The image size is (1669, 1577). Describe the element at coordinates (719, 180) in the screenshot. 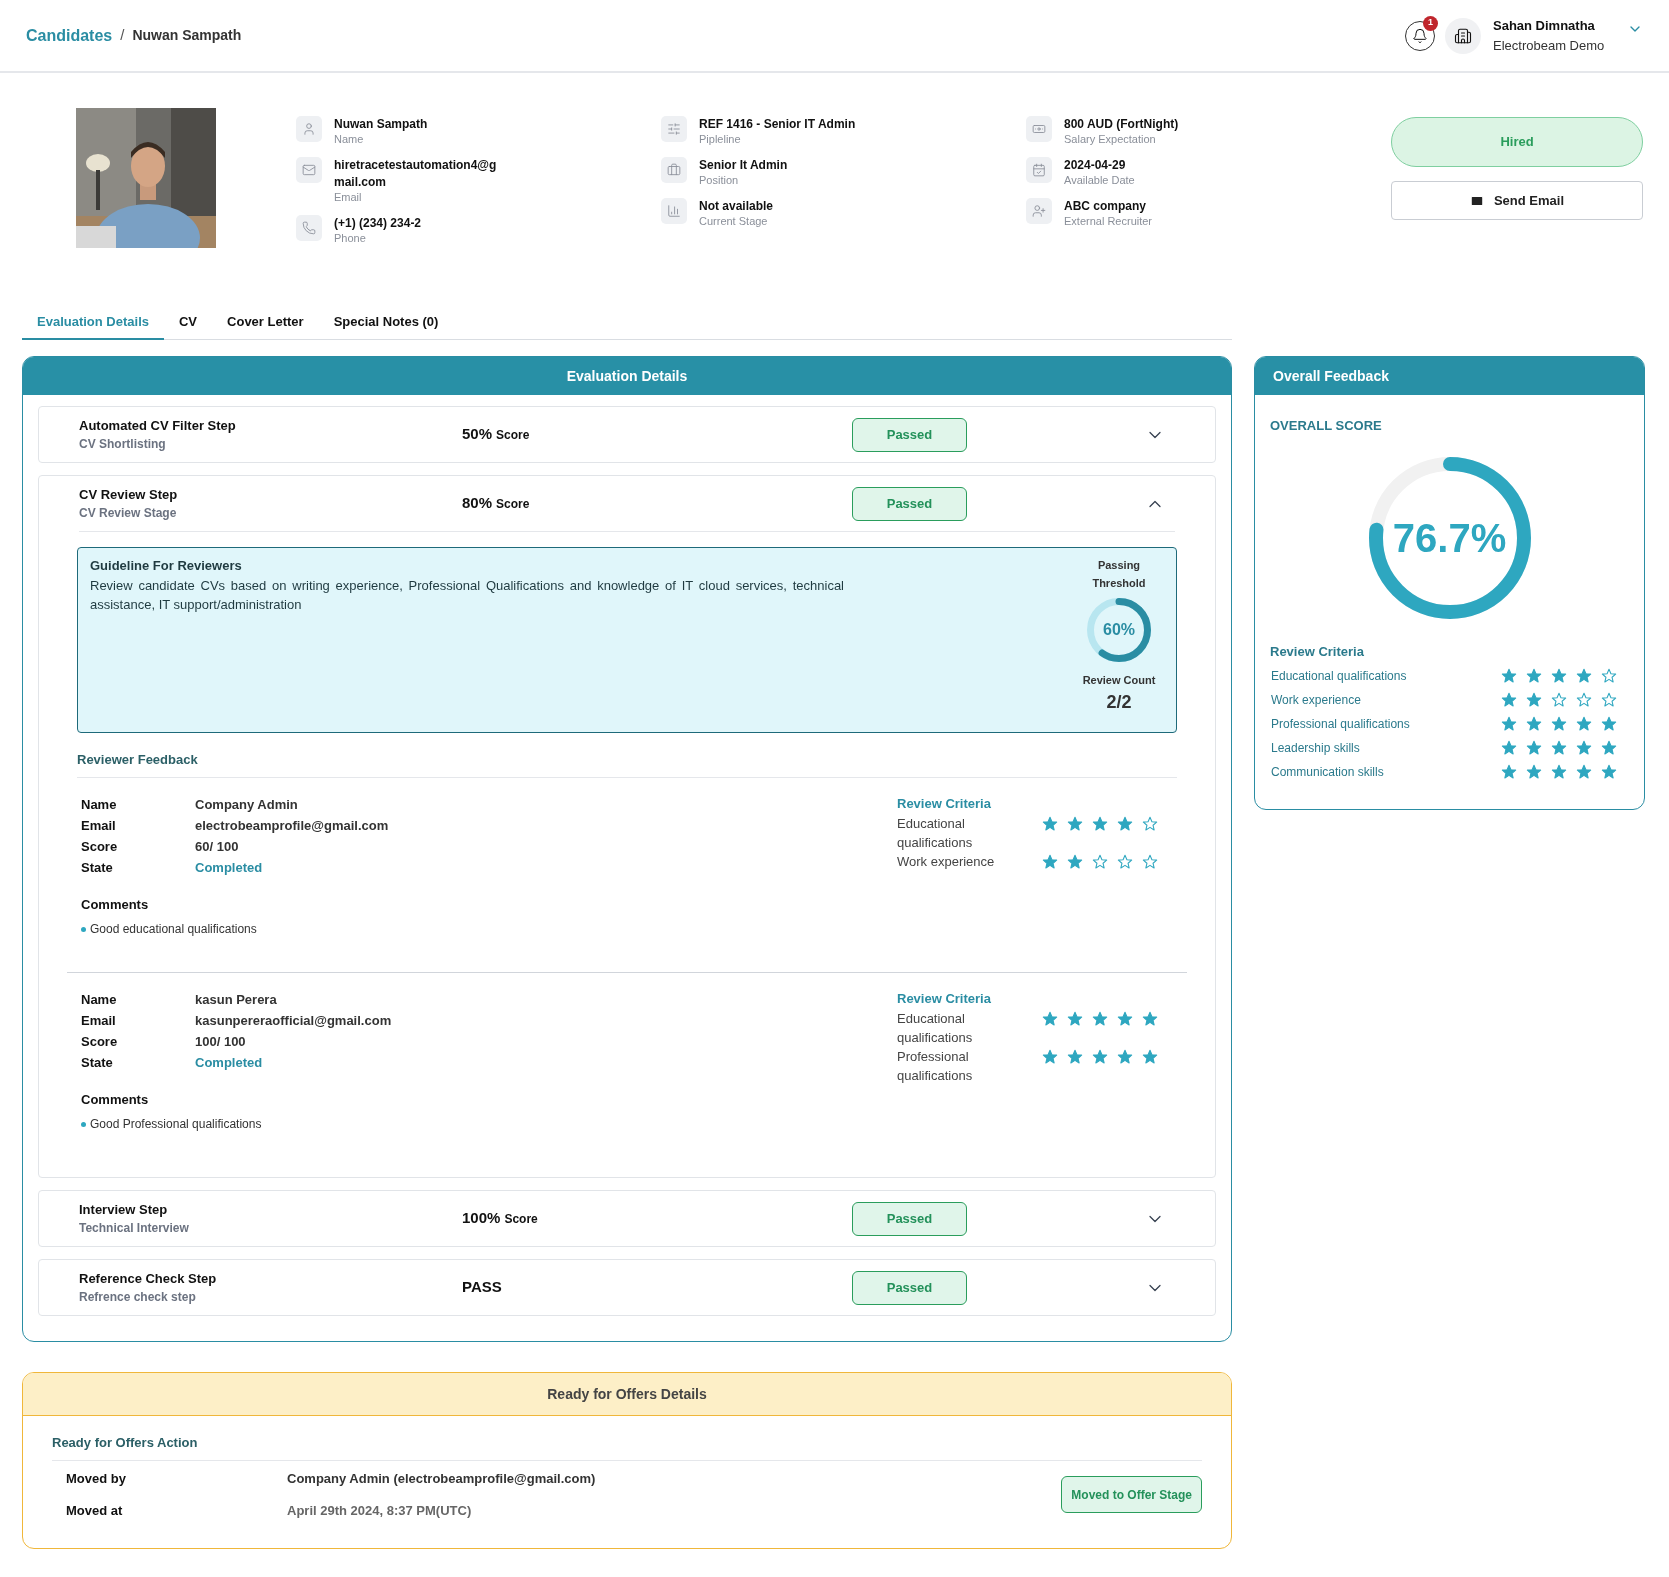

I see `info-label: Position` at that location.